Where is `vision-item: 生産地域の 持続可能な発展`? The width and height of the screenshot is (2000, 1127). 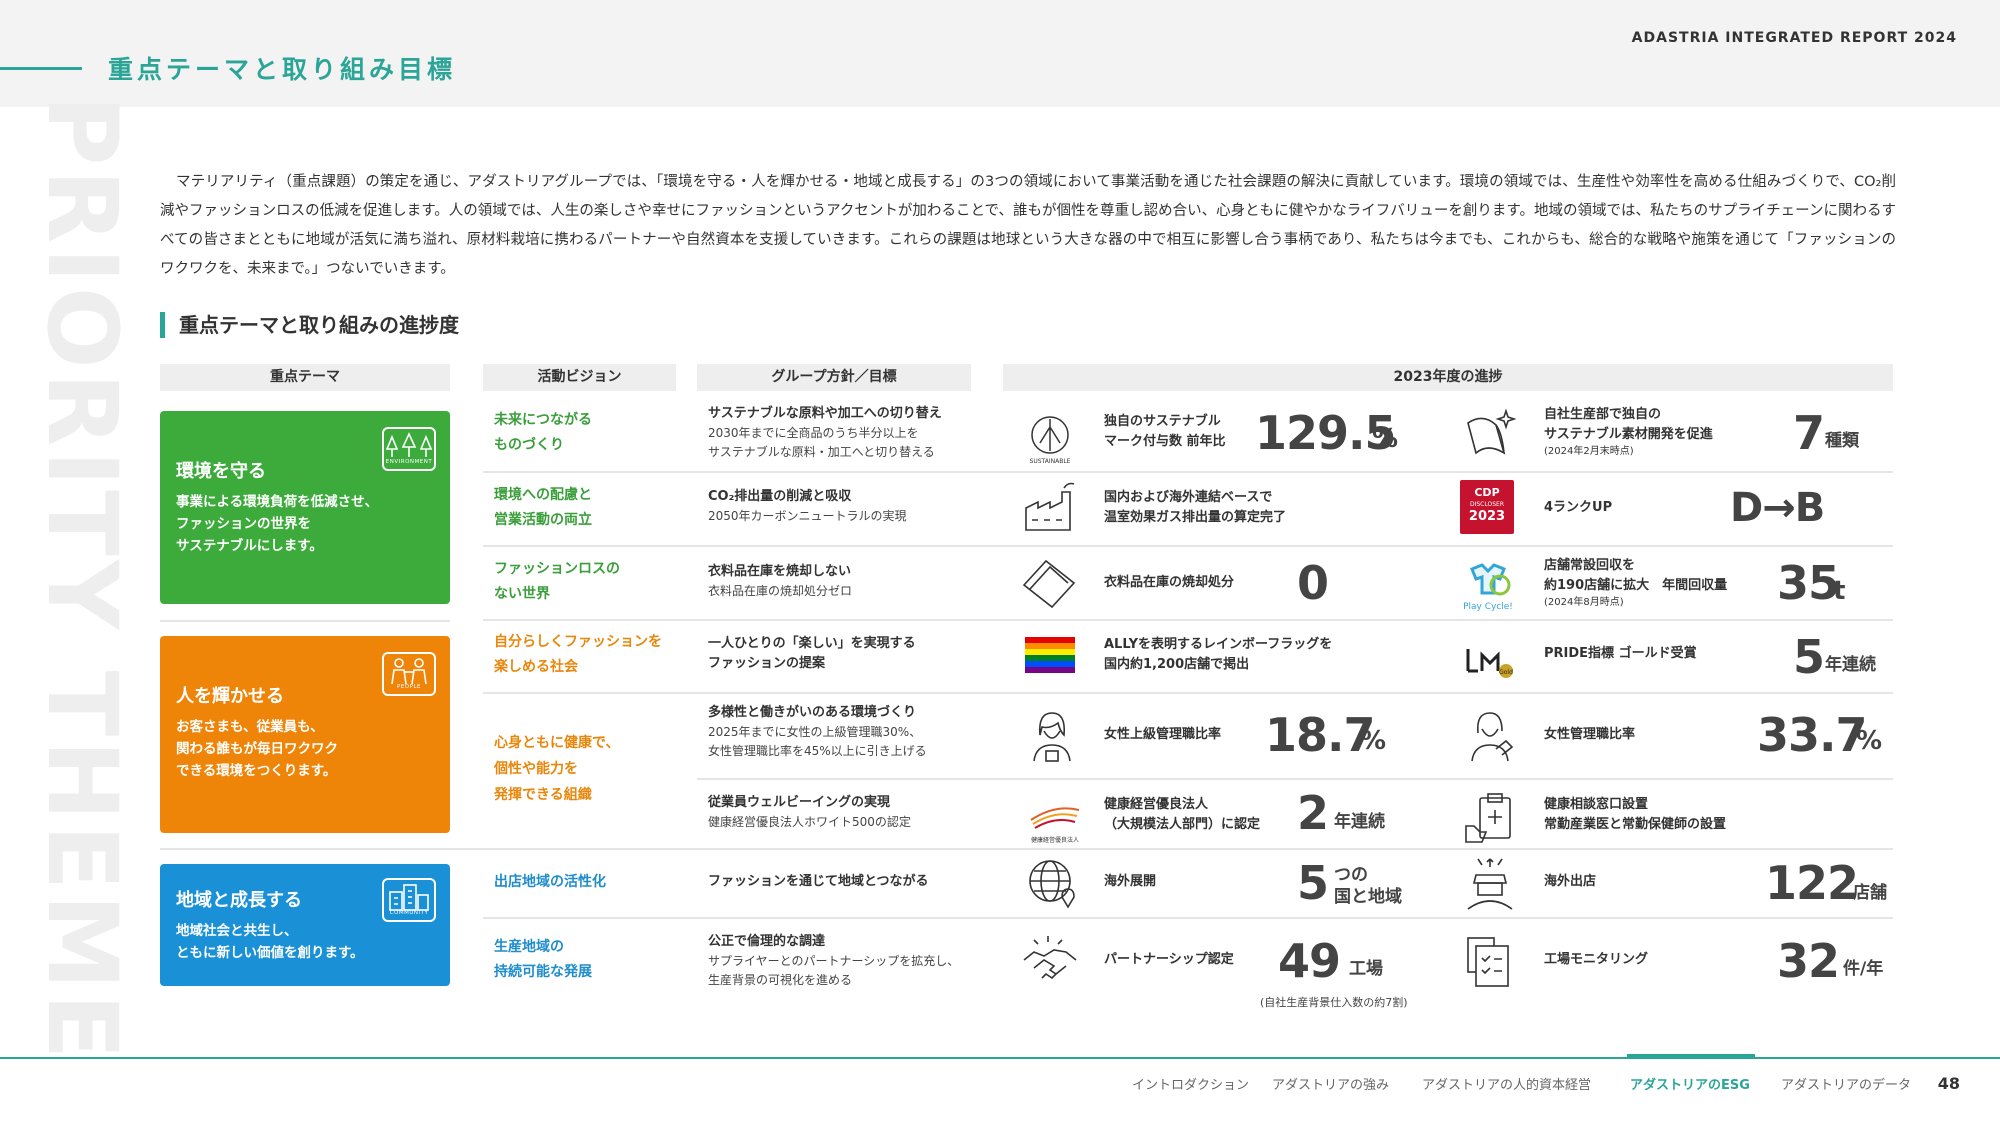
vision-item: 生産地域の 持続可能な発展 is located at coordinates (543, 959).